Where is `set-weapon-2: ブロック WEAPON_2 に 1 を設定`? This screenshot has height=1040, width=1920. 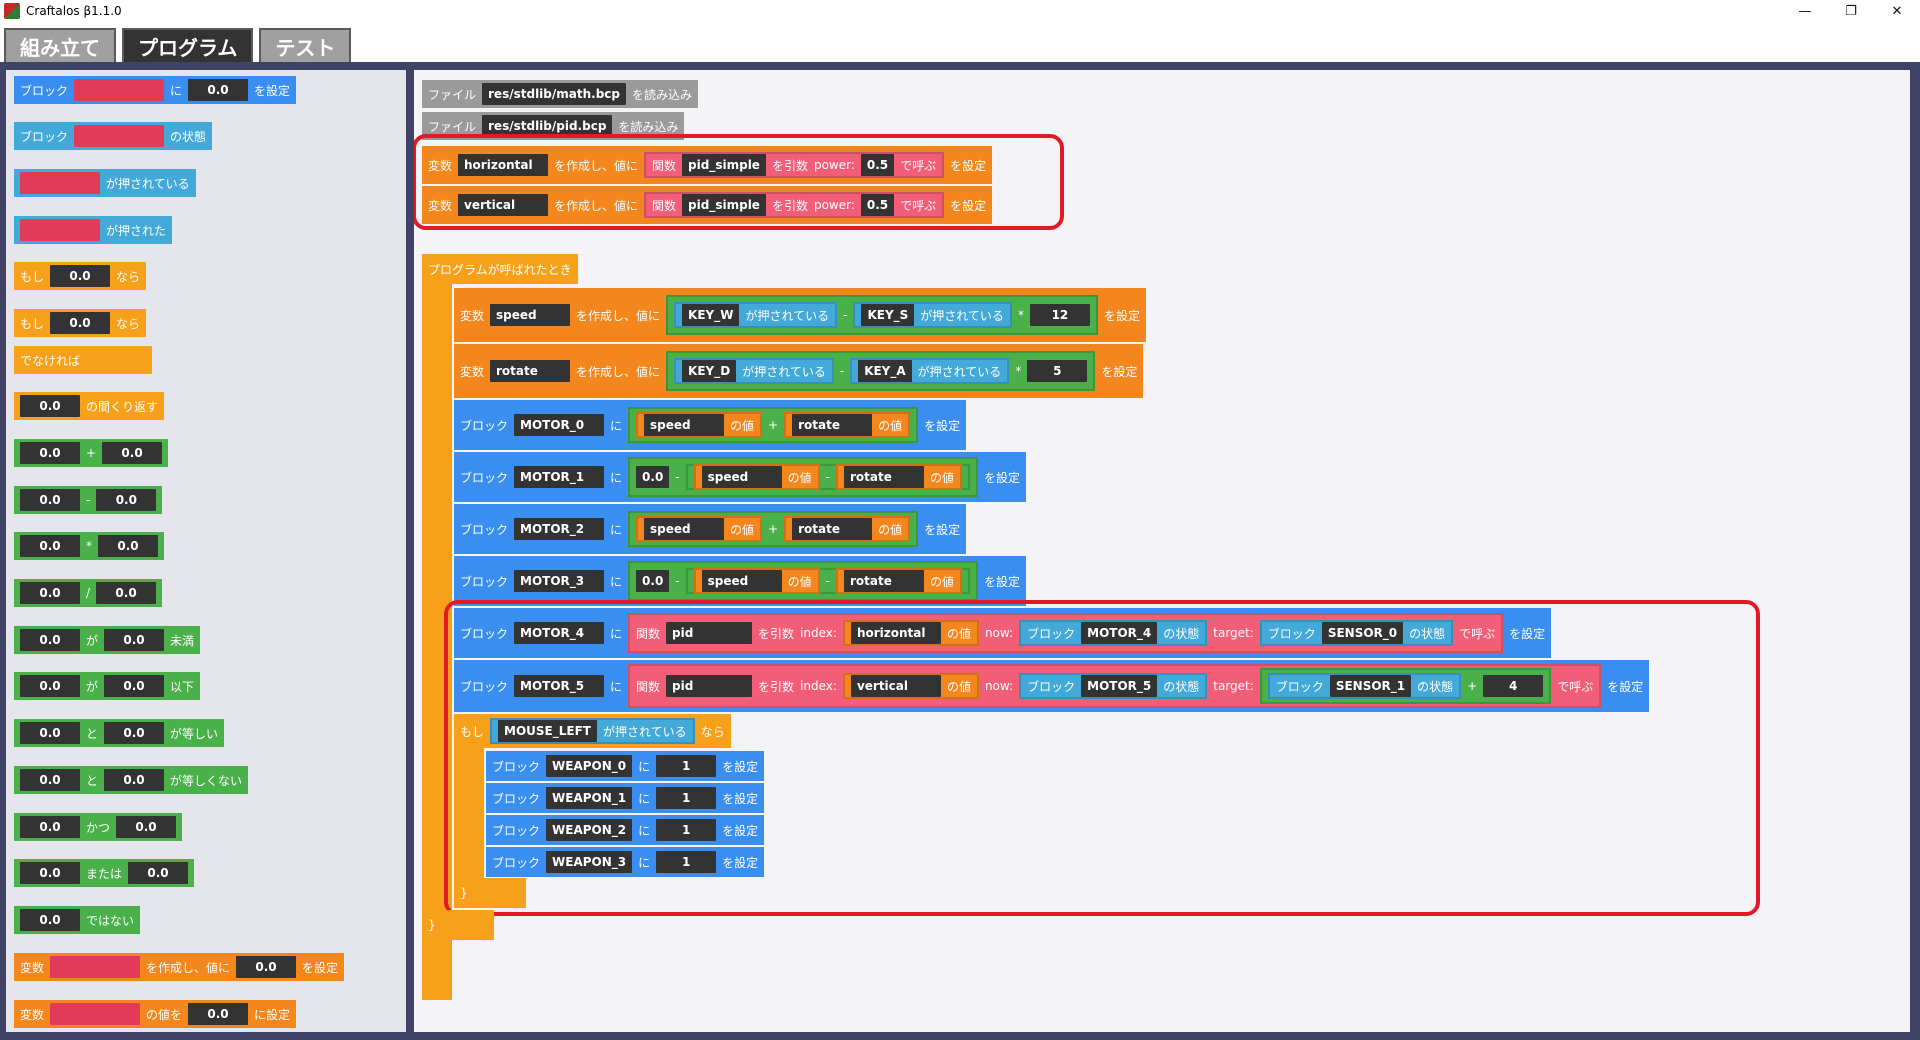
set-weapon-2: ブロック WEAPON_2 に 1 を設定 is located at coordinates (625, 830).